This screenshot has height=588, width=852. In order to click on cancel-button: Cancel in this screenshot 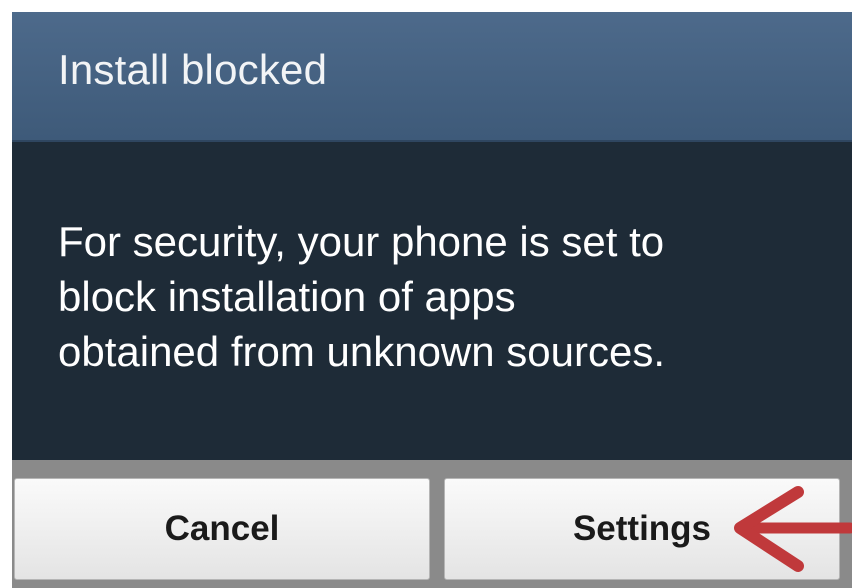, I will do `click(222, 529)`.